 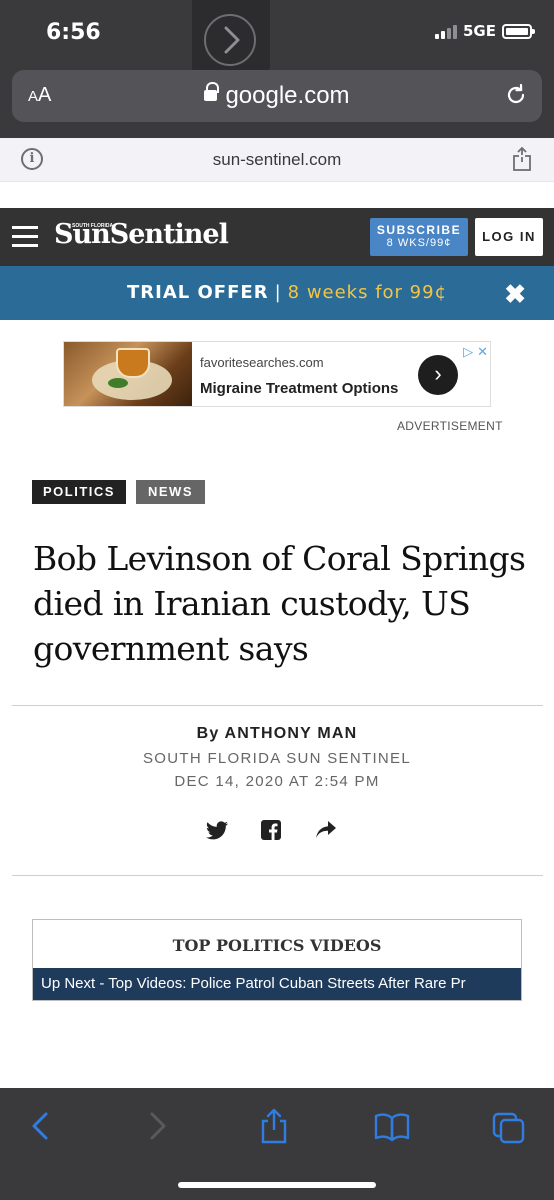 What do you see at coordinates (326, 830) in the screenshot?
I see `share-arrow-icon` at bounding box center [326, 830].